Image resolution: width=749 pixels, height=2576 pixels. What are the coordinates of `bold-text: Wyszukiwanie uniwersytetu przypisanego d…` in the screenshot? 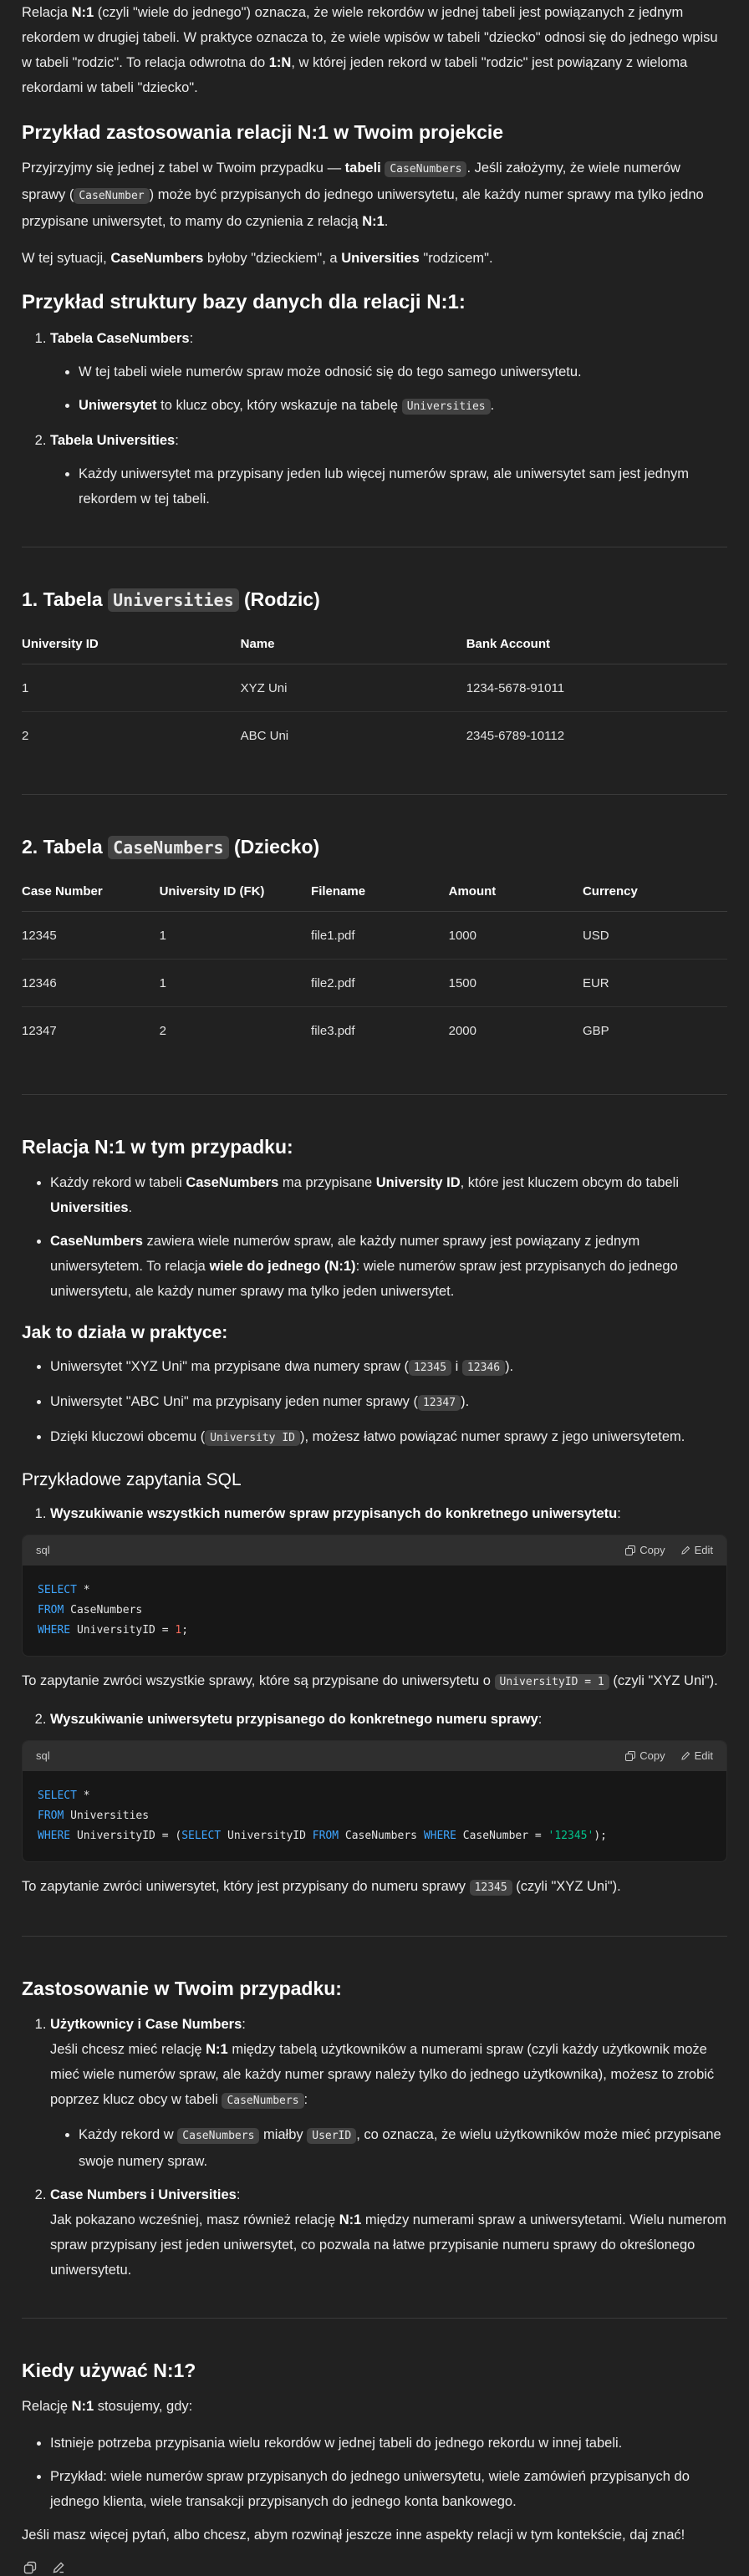 It's located at (294, 1719).